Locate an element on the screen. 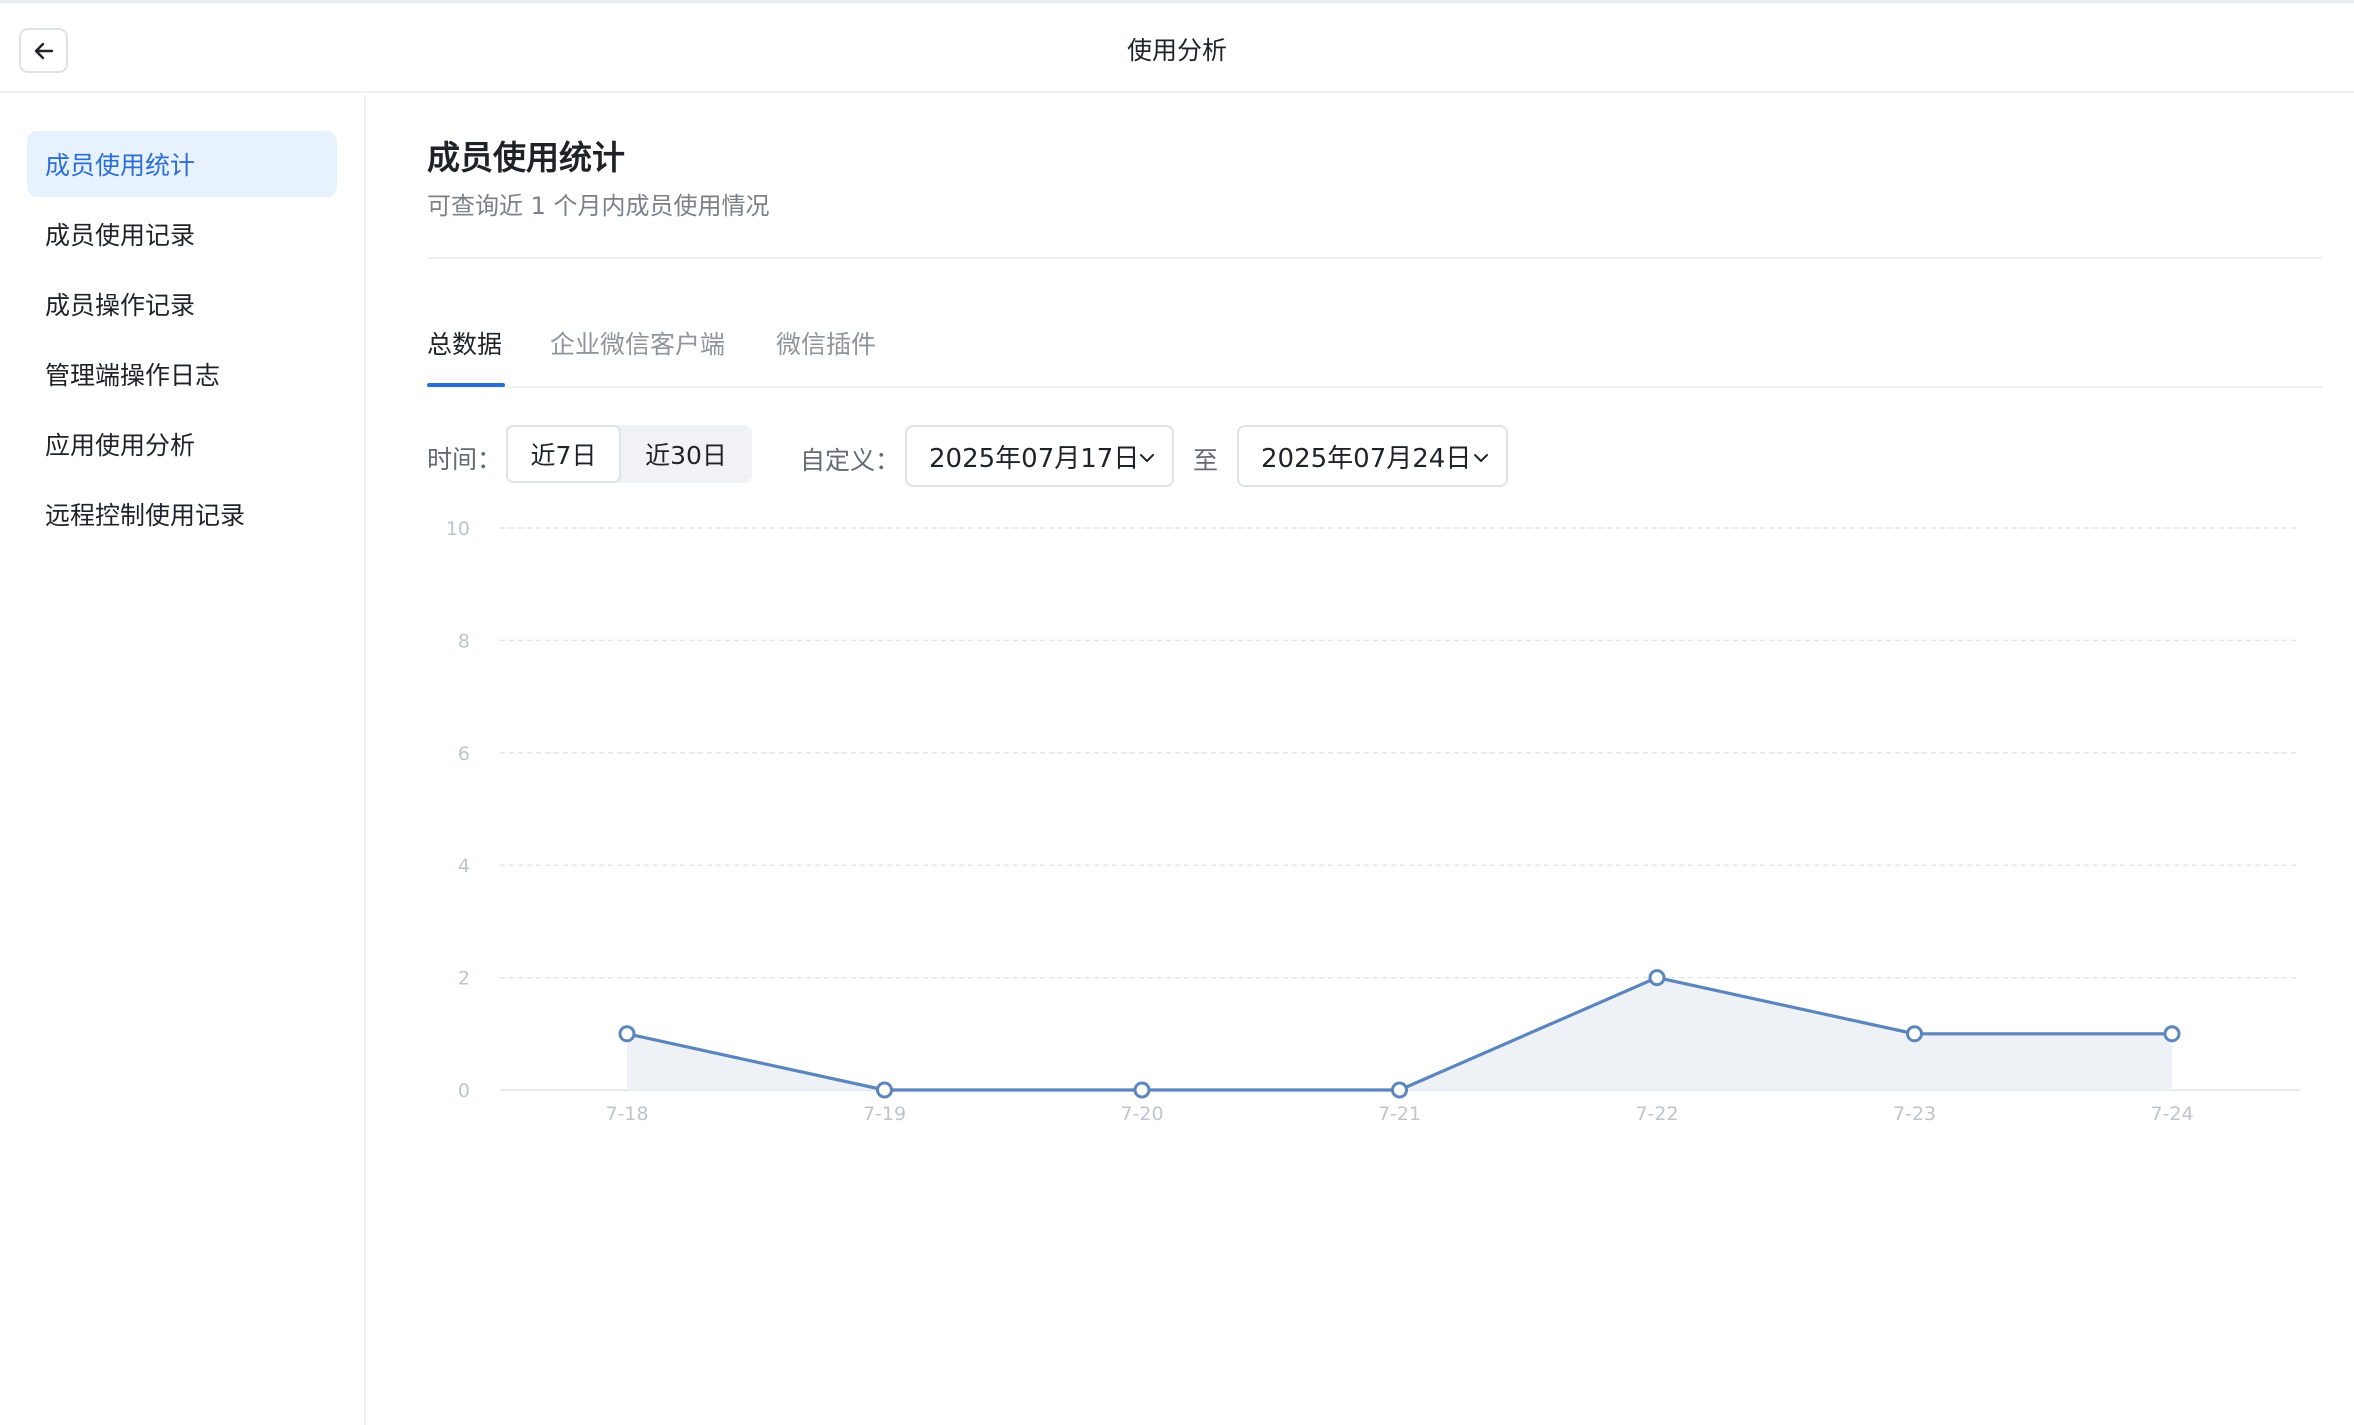 The height and width of the screenshot is (1425, 2354). sidebar-item-member-stats: 成员使用统计 is located at coordinates (182, 164).